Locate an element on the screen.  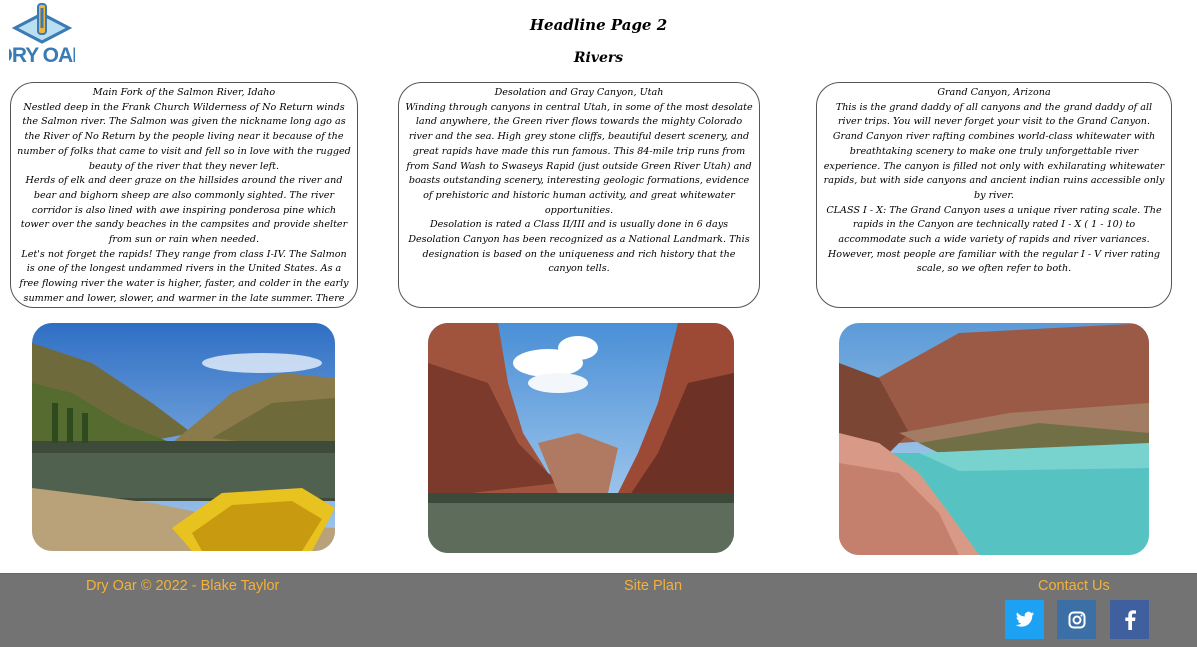
instagram-button is located at coordinates (1076, 619).